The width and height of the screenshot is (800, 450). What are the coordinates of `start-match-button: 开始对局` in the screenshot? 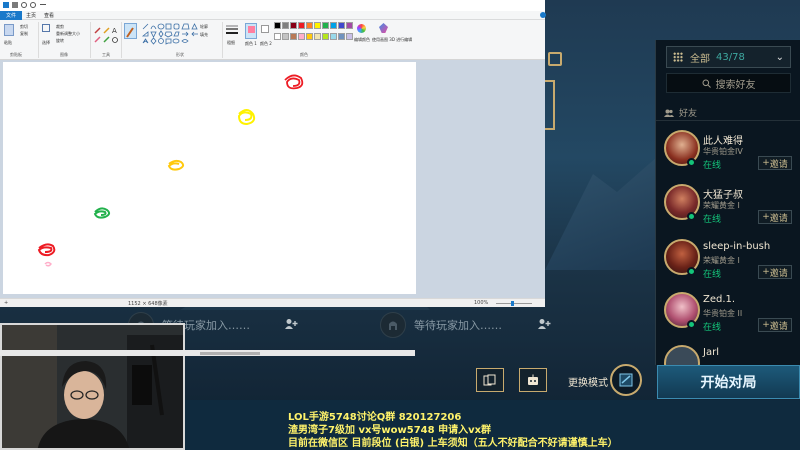 It's located at (728, 382).